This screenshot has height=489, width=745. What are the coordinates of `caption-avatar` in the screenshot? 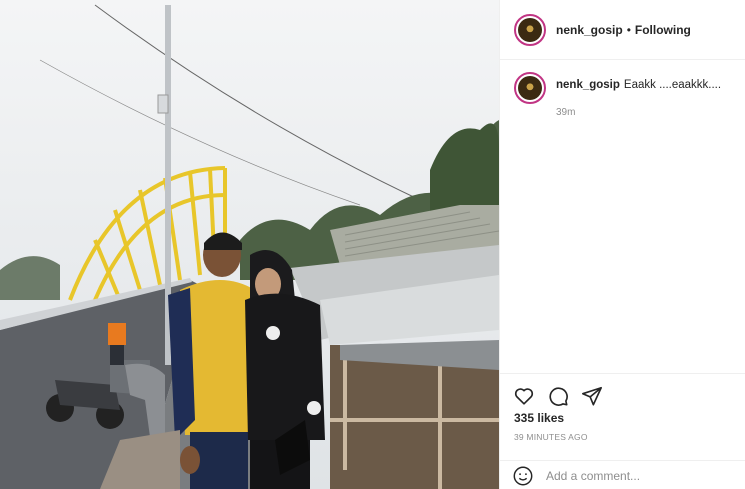 It's located at (530, 88).